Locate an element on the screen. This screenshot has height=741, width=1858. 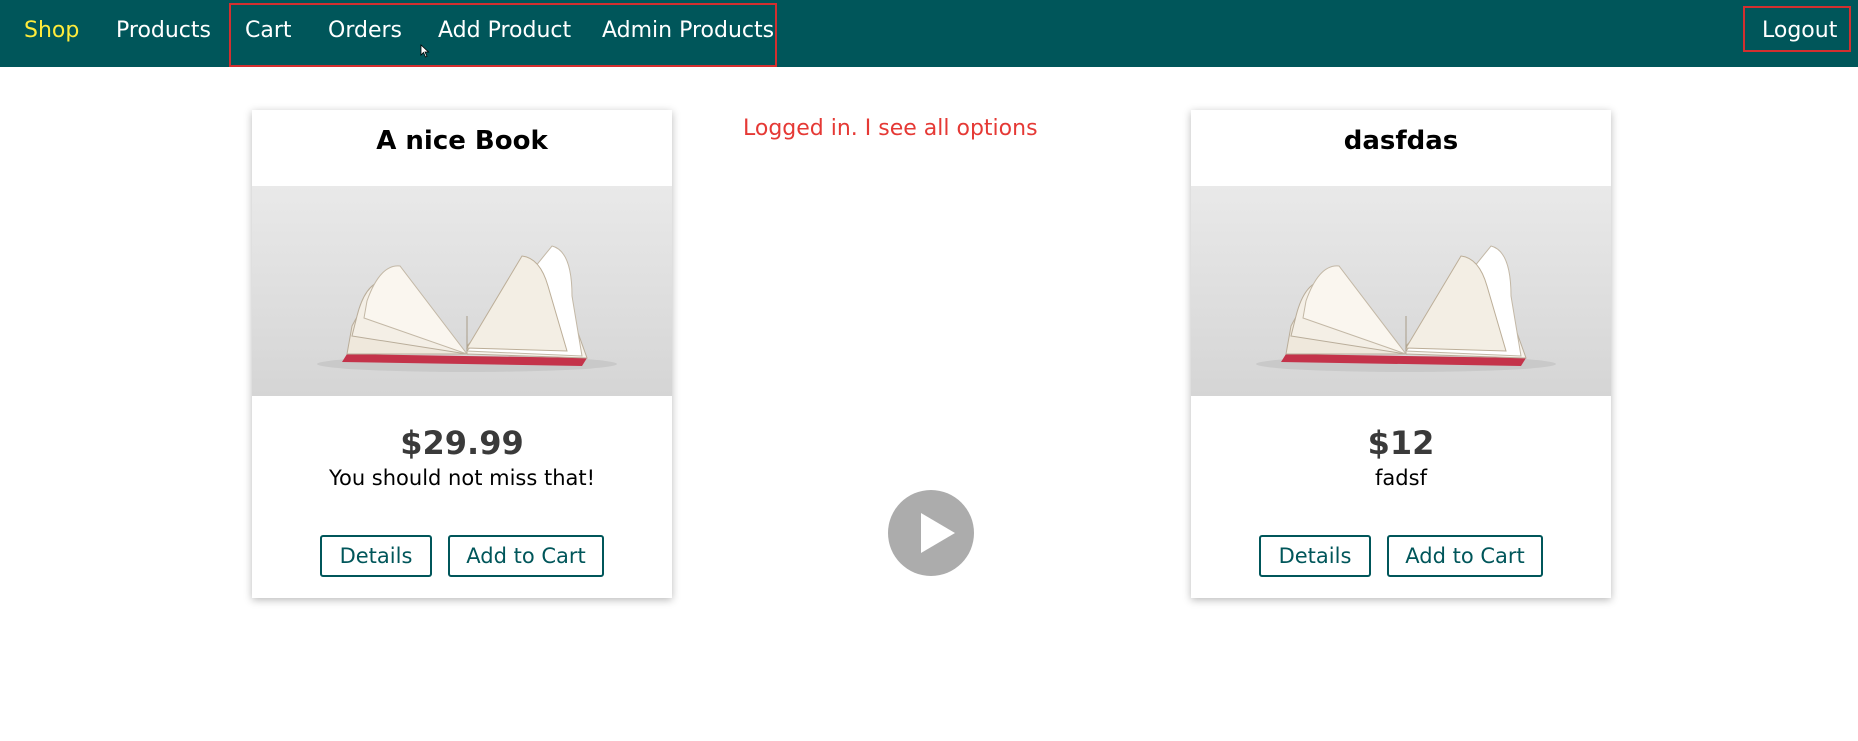
highlight-box-nav-options is located at coordinates (503, 35).